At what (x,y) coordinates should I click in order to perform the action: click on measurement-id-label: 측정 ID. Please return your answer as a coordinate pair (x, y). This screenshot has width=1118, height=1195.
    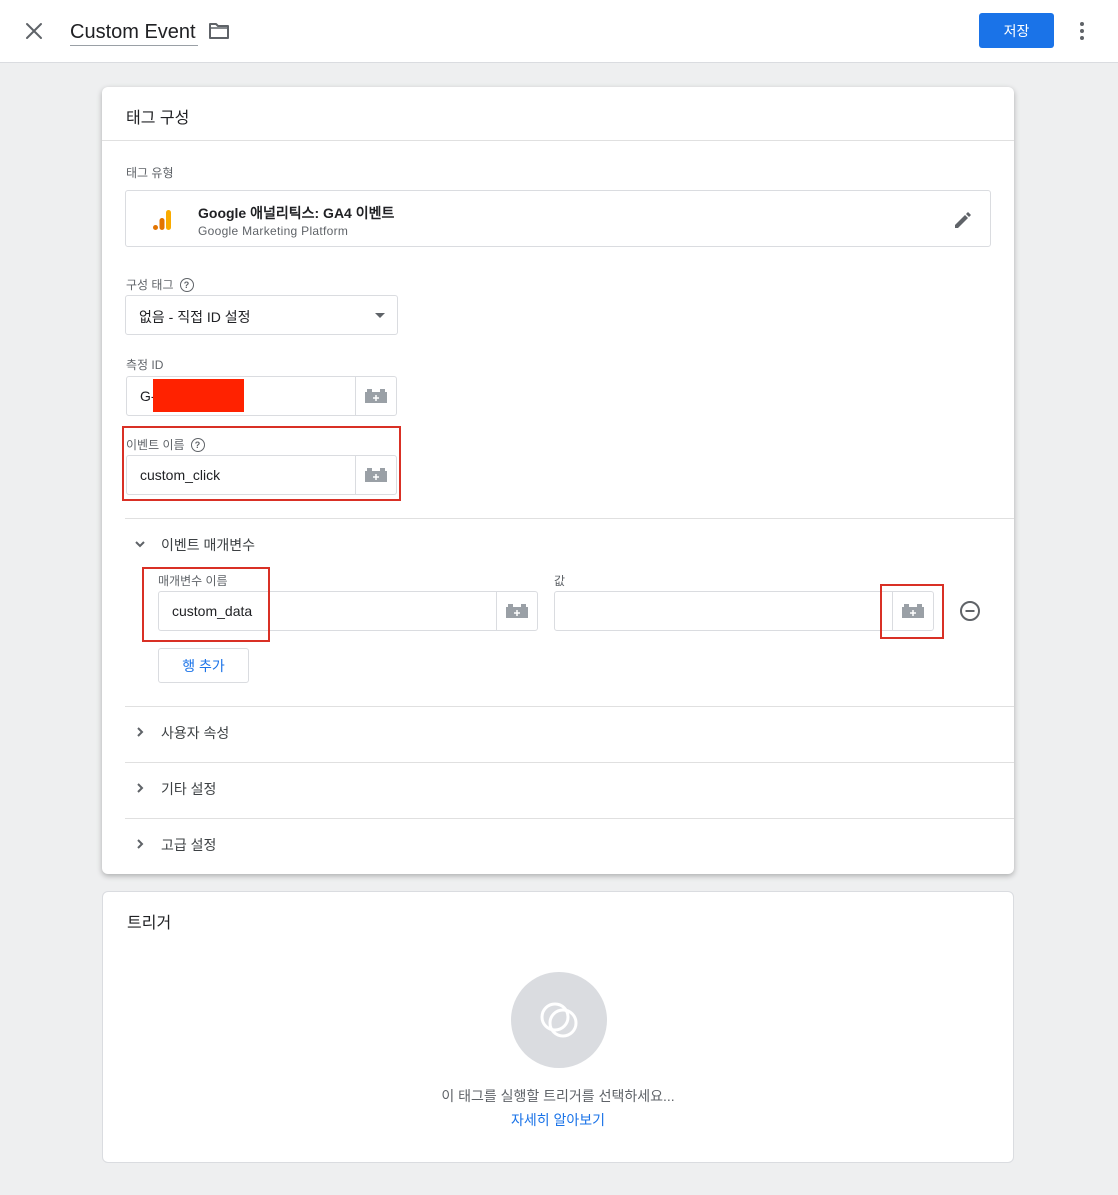
    Looking at the image, I should click on (144, 364).